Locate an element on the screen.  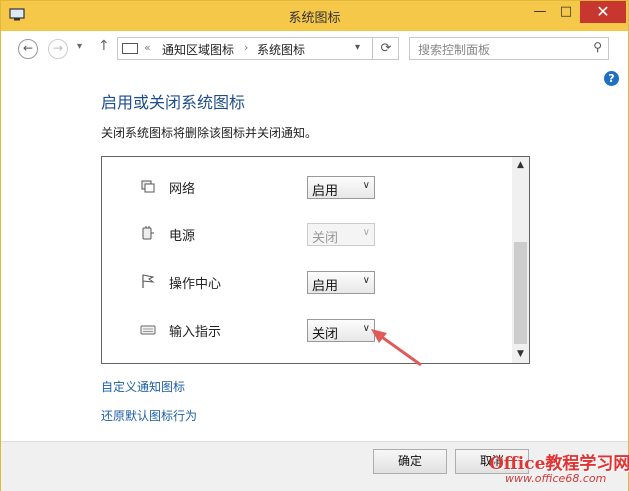
list-item-power: 电源 关闭 ∨ is located at coordinates (306, 234).